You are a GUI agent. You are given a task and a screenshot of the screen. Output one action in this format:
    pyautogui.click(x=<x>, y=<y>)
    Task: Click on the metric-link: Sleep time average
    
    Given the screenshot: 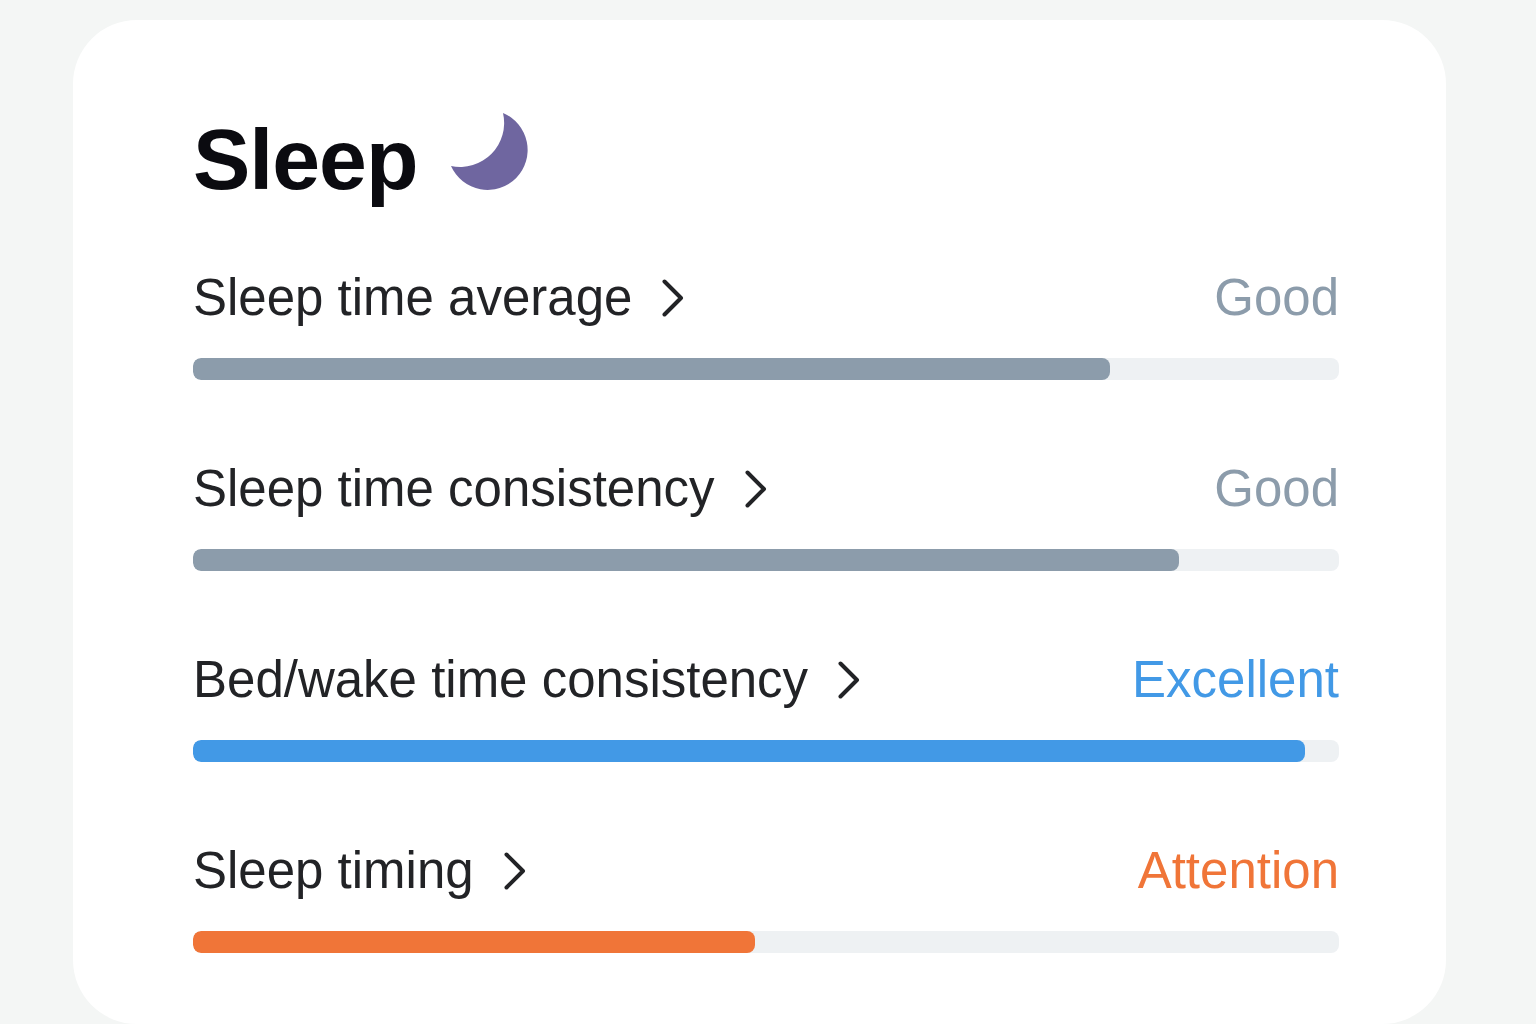 What is the action you would take?
    pyautogui.click(x=439, y=297)
    